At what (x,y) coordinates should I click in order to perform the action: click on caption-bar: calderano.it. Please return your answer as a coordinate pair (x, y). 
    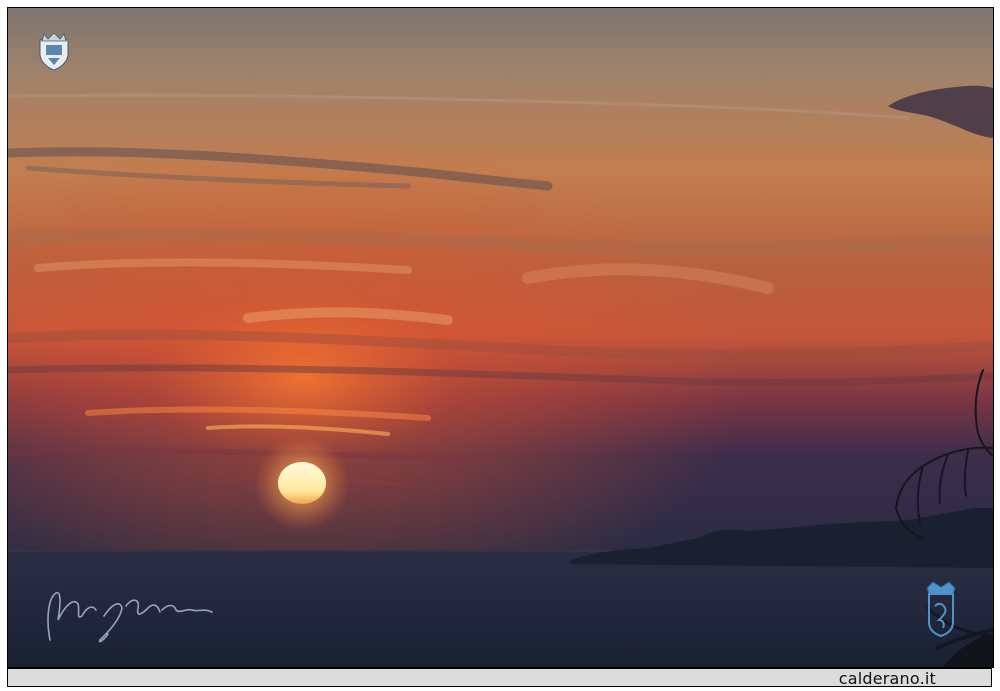
    Looking at the image, I should click on (499, 678).